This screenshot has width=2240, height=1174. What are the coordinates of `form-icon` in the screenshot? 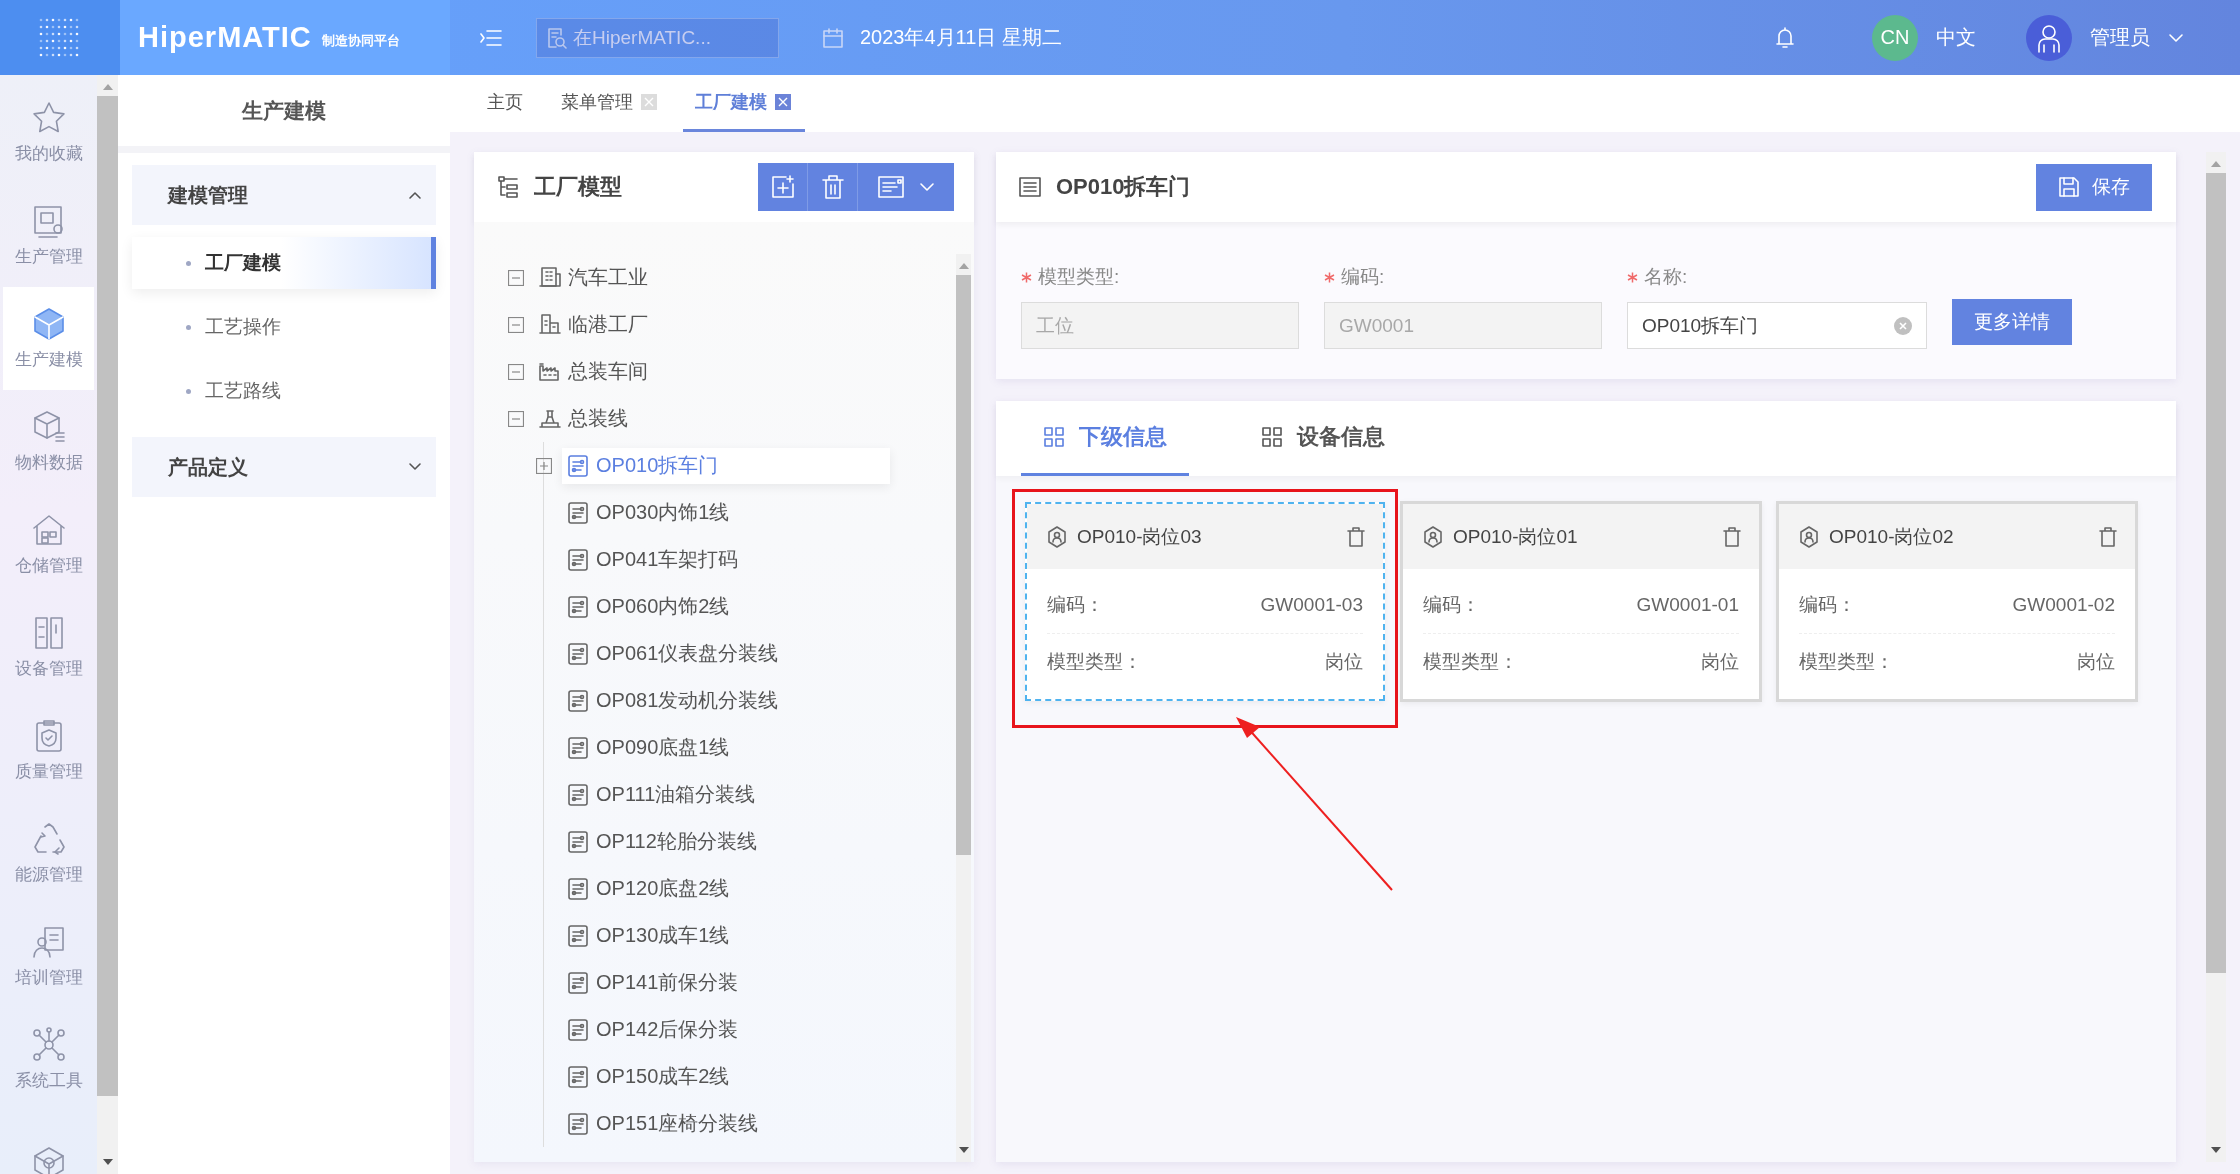 It's located at (891, 187).